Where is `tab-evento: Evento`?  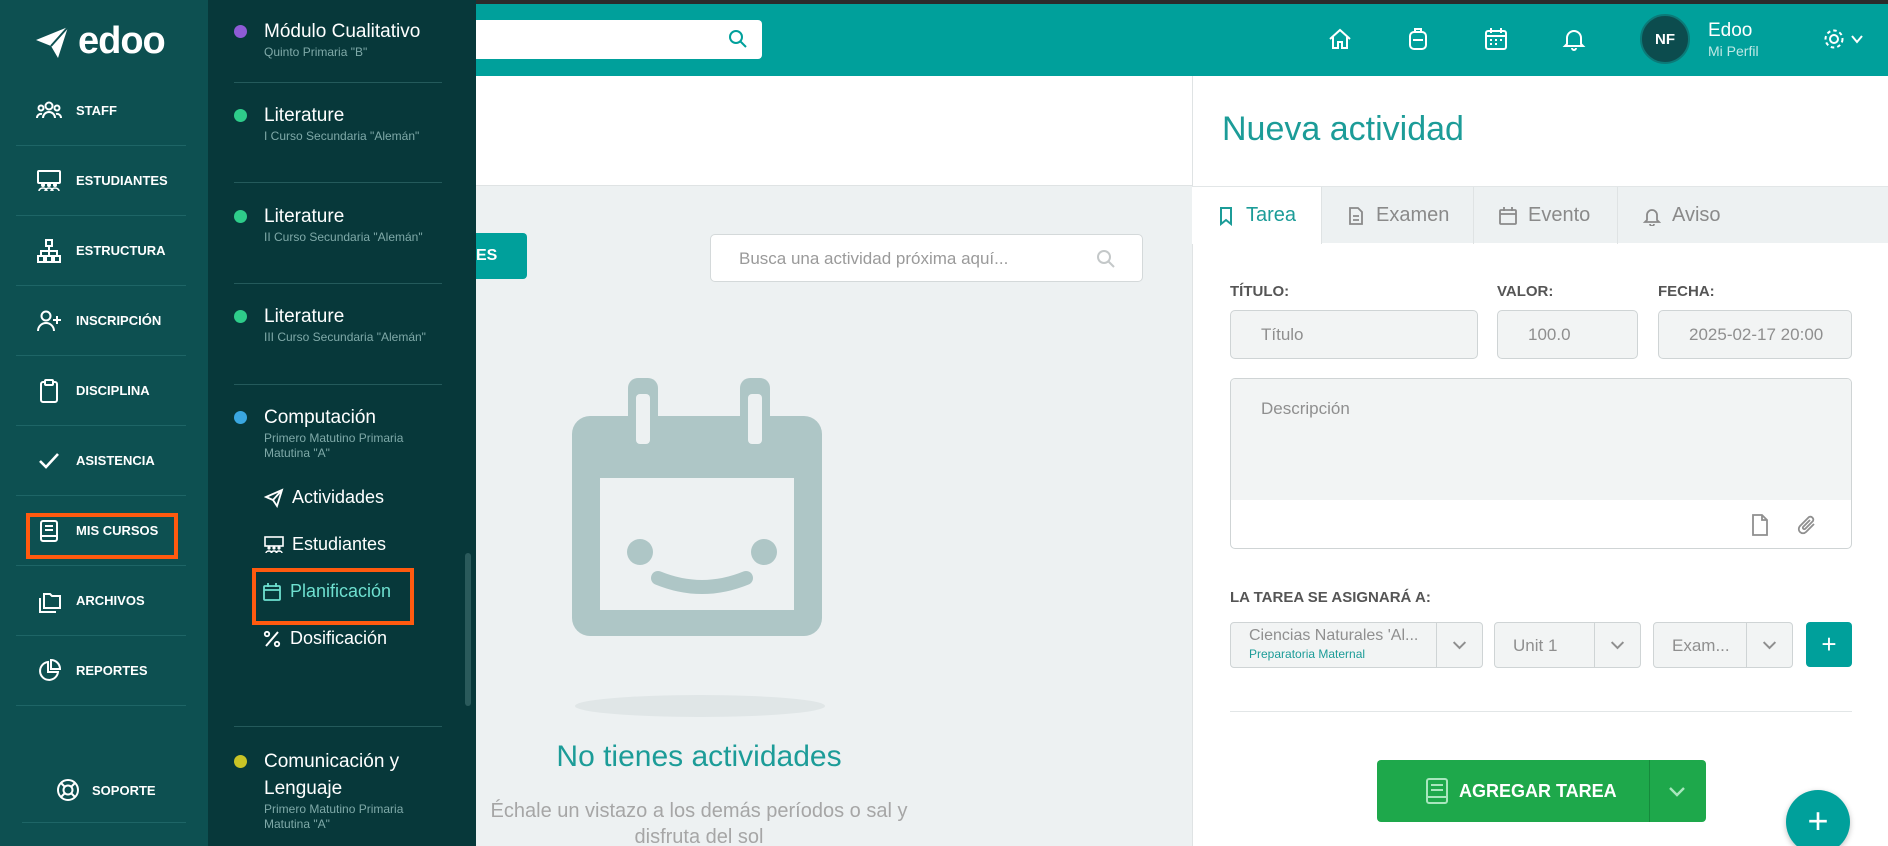
tab-evento: Evento is located at coordinates (1546, 215).